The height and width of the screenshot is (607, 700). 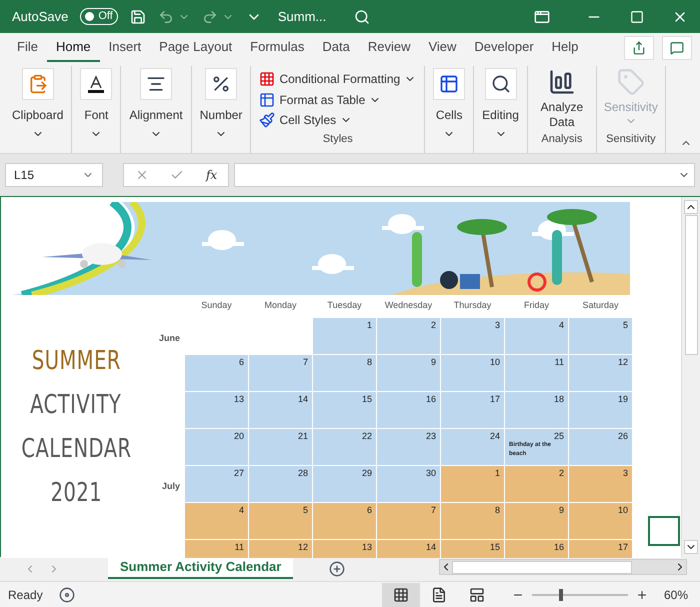 What do you see at coordinates (676, 595) in the screenshot?
I see `zoom-level: 60%` at bounding box center [676, 595].